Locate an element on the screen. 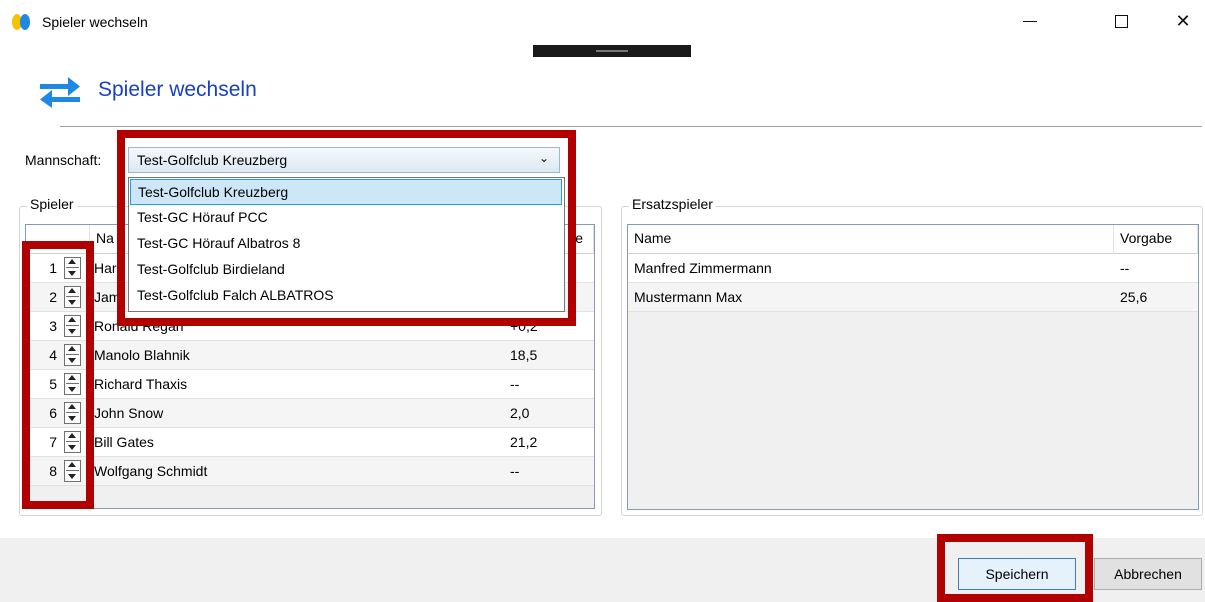  table-row: 6 John Snow 2,0 is located at coordinates (310, 413).